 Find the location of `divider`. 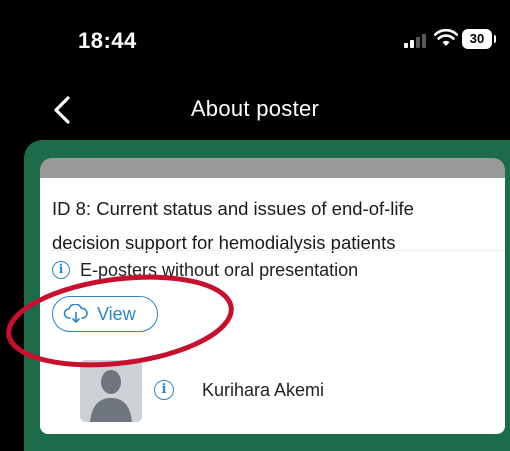

divider is located at coordinates (278, 250).